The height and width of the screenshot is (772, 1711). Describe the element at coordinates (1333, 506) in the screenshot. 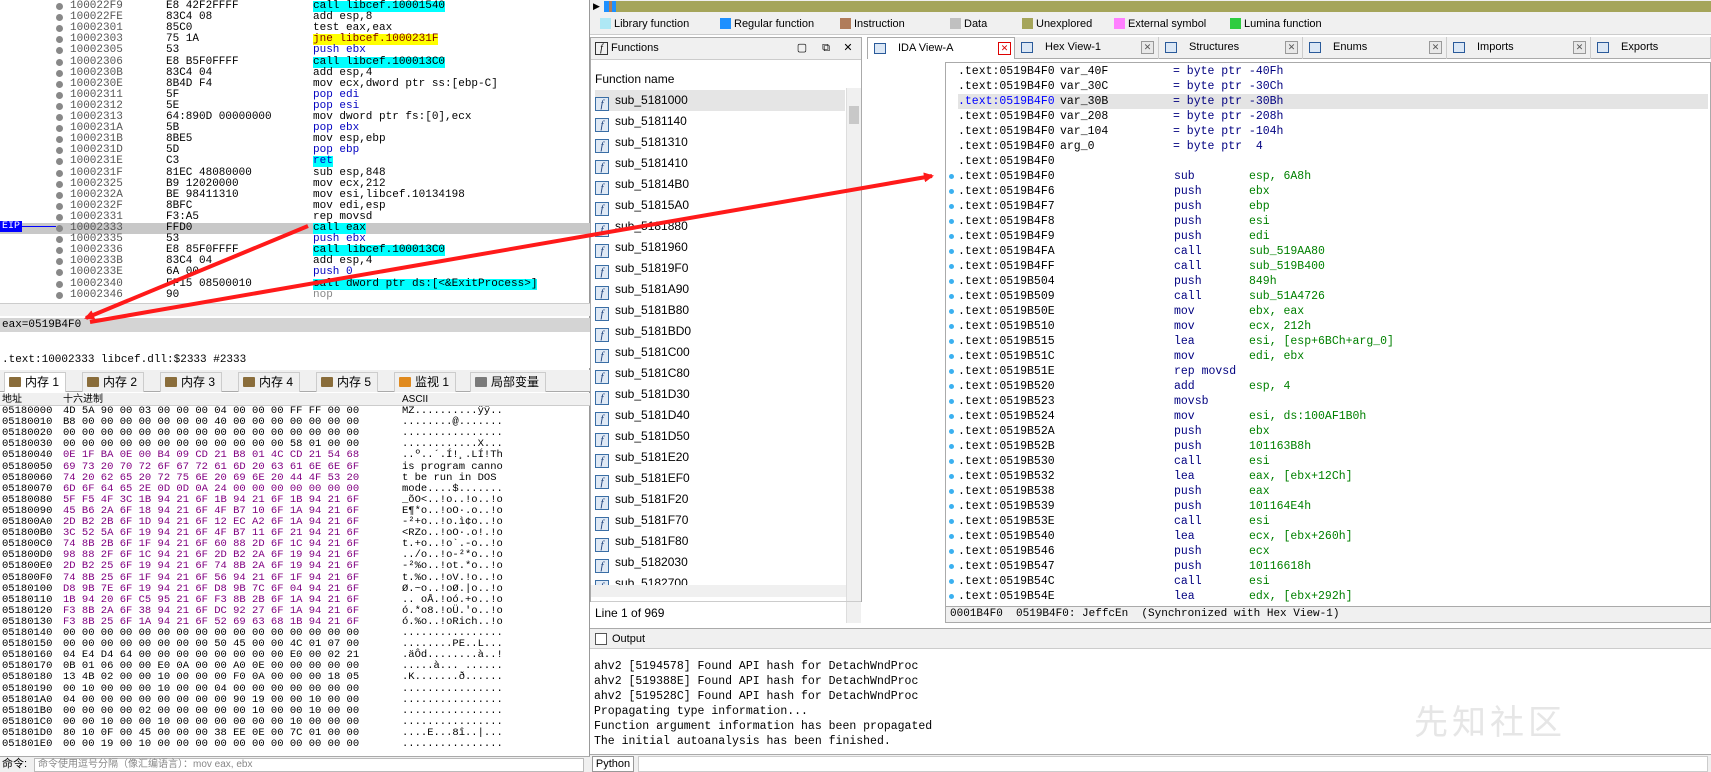

I see `listing-row: .text:0519B539 push 101164E4h` at that location.